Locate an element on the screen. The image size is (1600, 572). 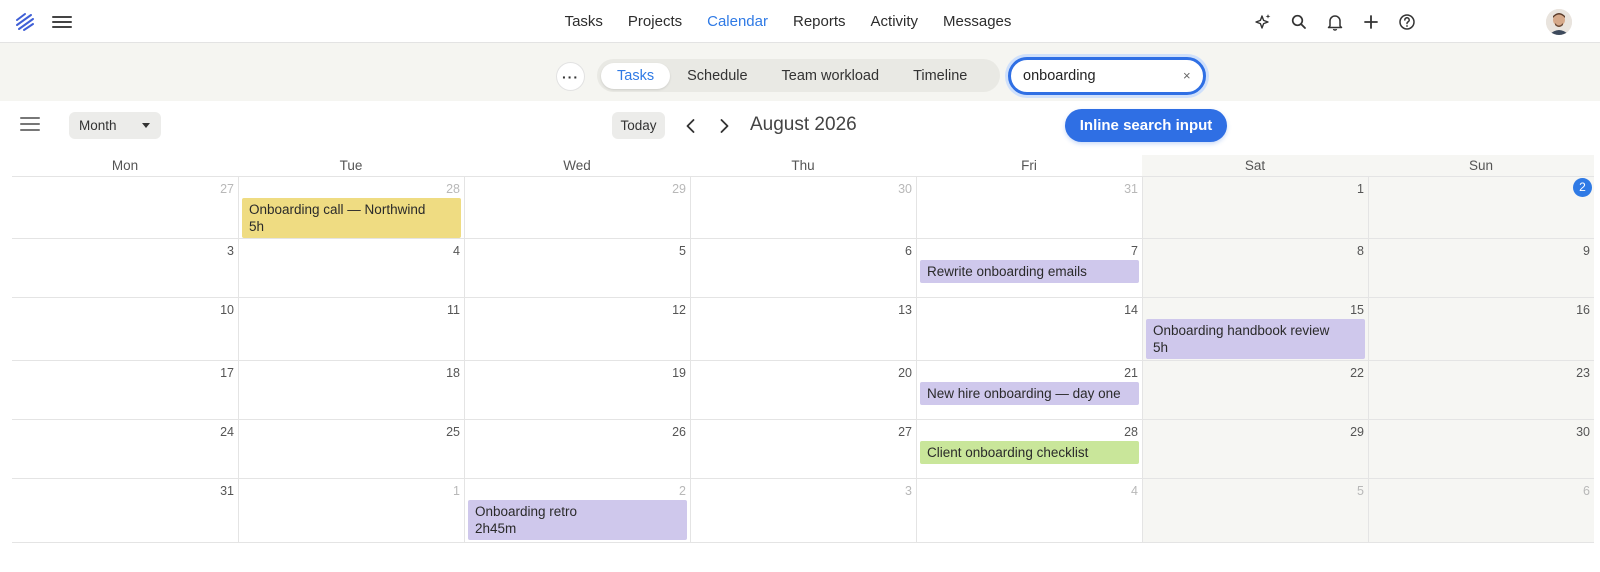
day-cell: 28 Onboarding call — Northwind 5h is located at coordinates (351, 207).